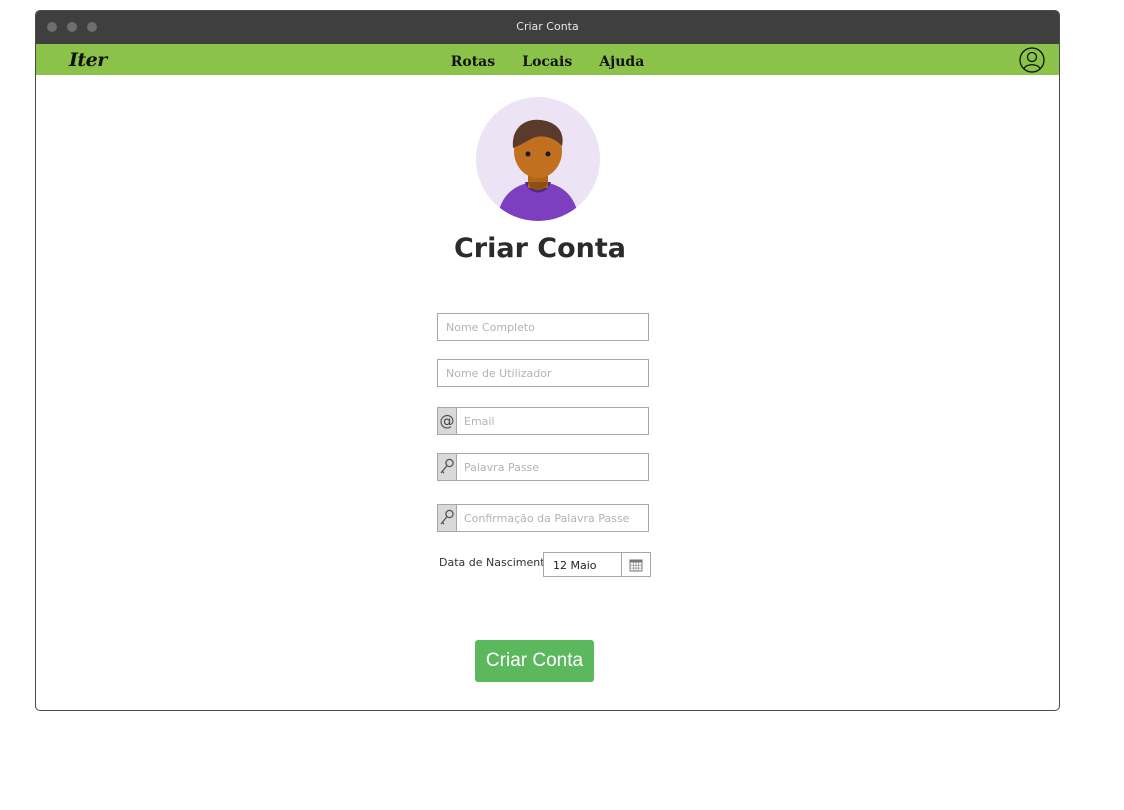 This screenshot has width=1124, height=810. I want to click on username-input, so click(543, 373).